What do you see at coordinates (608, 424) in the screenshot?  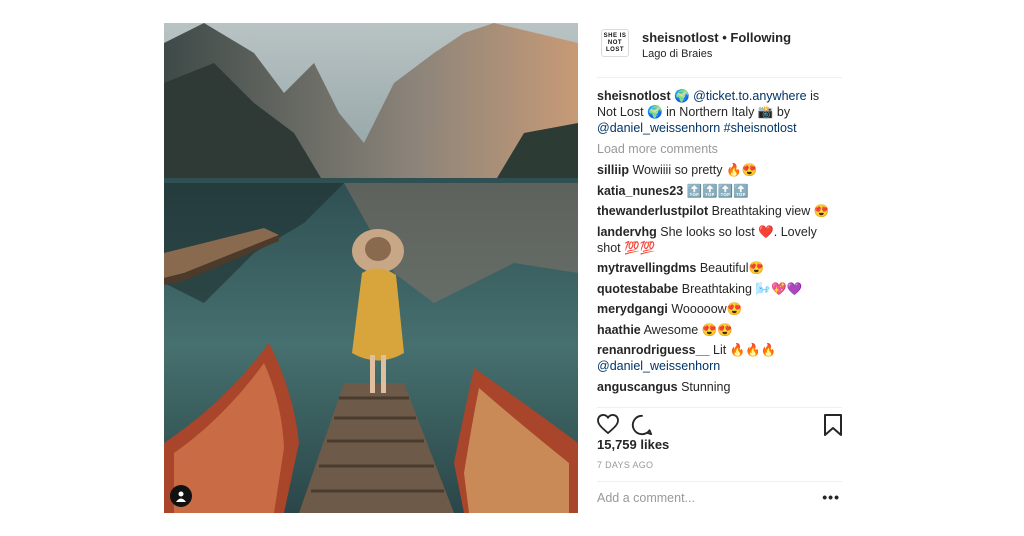 I see `heart-icon` at bounding box center [608, 424].